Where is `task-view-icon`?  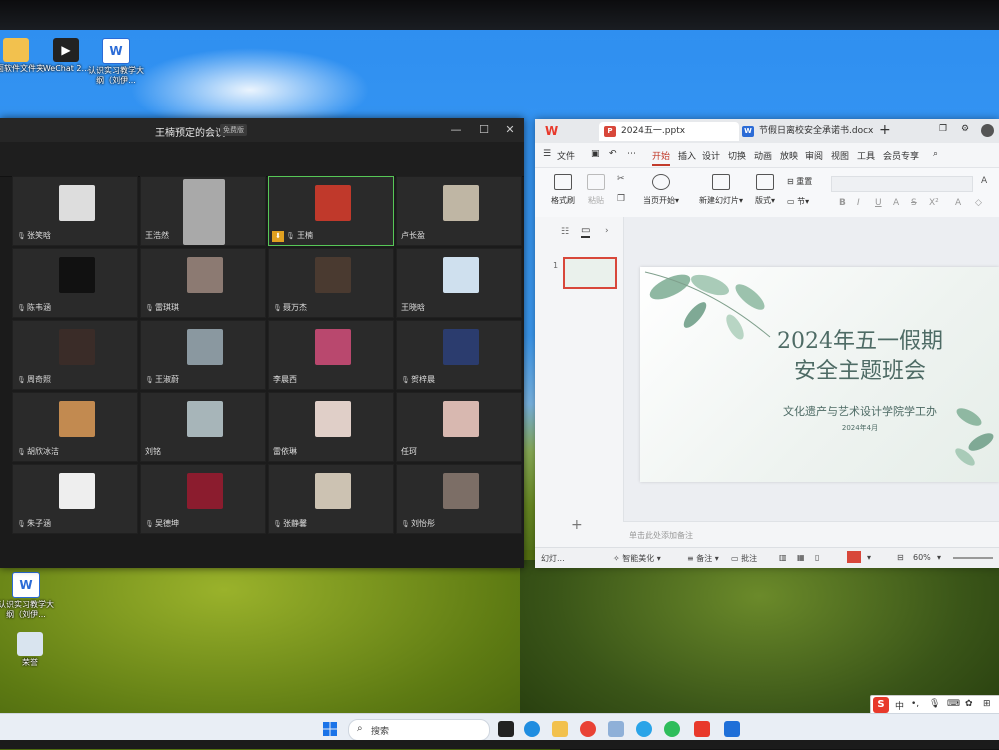 task-view-icon is located at coordinates (506, 729).